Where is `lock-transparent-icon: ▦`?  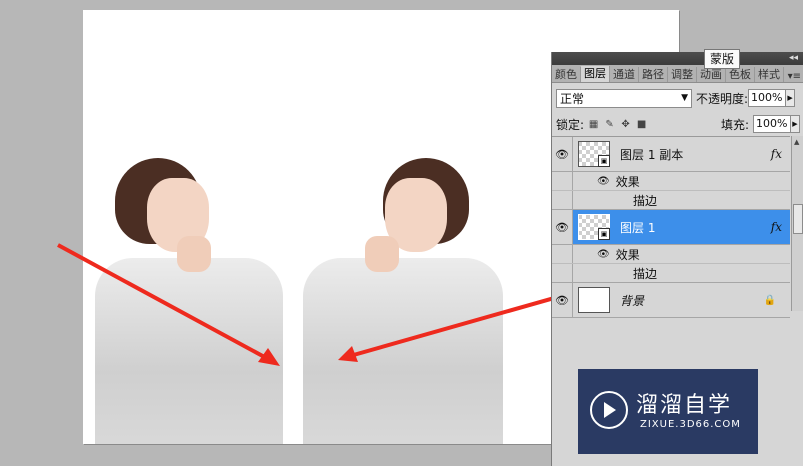
lock-transparent-icon: ▦ is located at coordinates (593, 124).